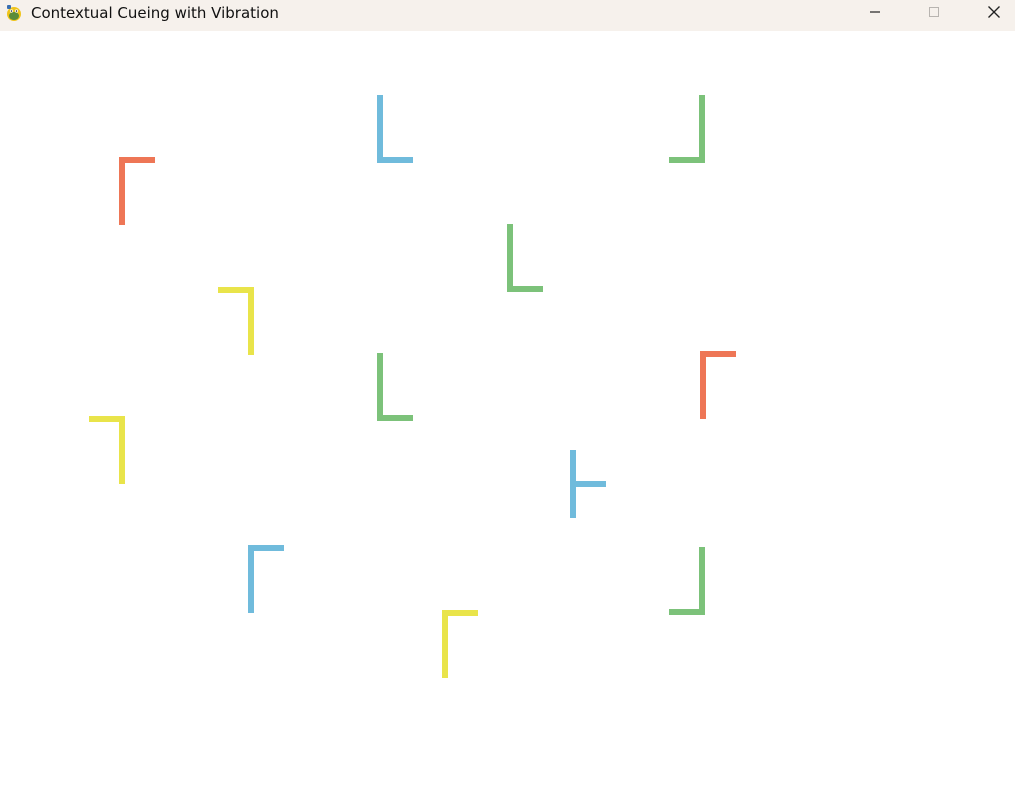  I want to click on close-button, so click(990, 12).